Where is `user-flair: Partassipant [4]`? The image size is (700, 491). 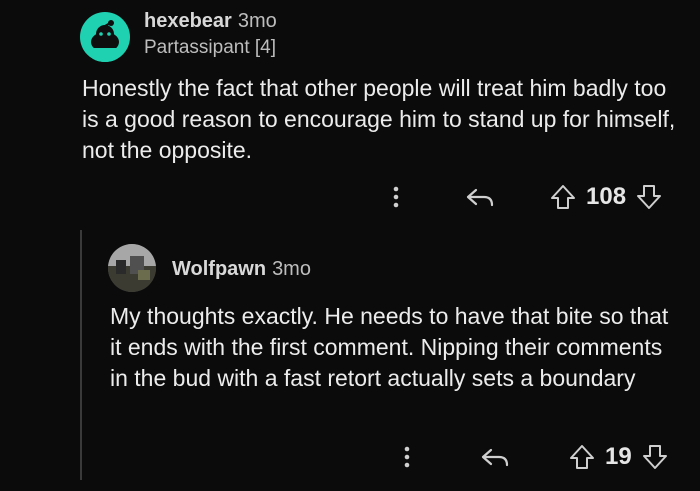 user-flair: Partassipant [4] is located at coordinates (210, 47).